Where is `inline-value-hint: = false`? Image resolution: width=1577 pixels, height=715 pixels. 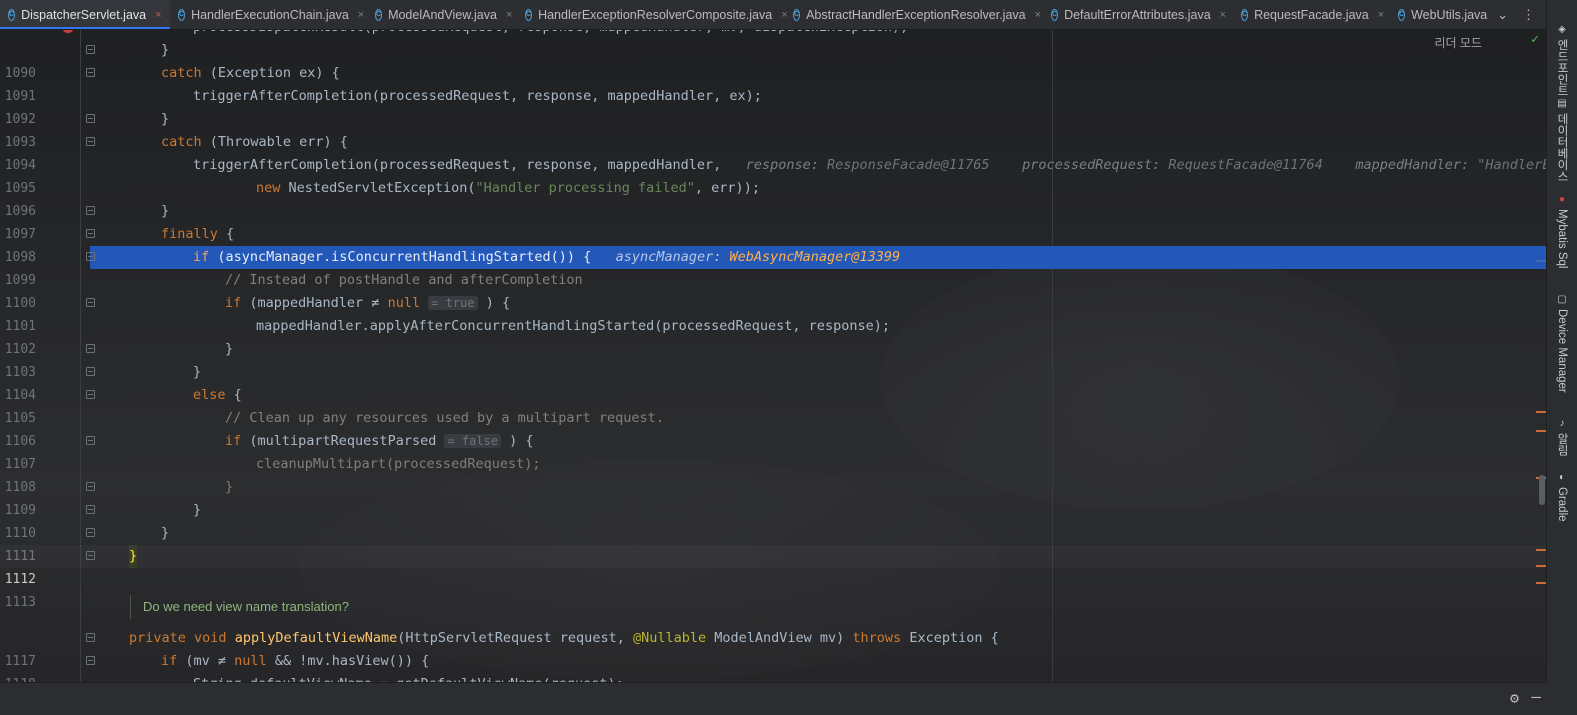
inline-value-hint: = false is located at coordinates (473, 441).